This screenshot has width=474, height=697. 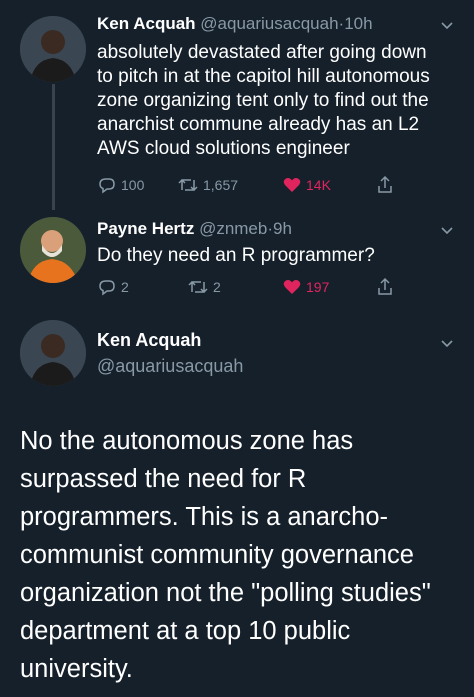 I want to click on tweet-header: Ken Acquah @aquariusacquah·10h, so click(x=235, y=24).